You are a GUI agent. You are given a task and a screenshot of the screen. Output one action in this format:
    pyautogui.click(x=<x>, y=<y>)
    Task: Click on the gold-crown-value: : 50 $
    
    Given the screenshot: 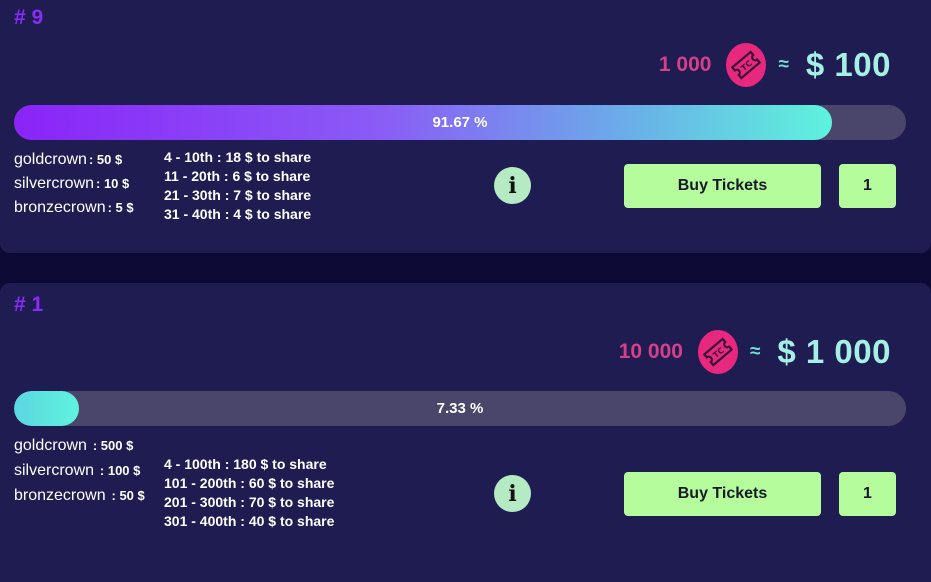 What is the action you would take?
    pyautogui.click(x=105, y=159)
    